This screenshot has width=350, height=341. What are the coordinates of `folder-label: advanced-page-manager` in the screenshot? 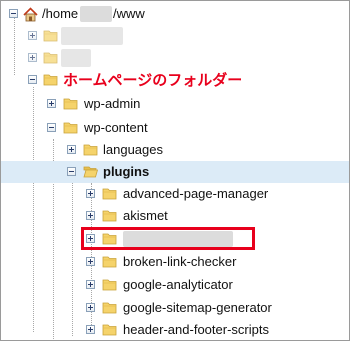 It's located at (196, 193).